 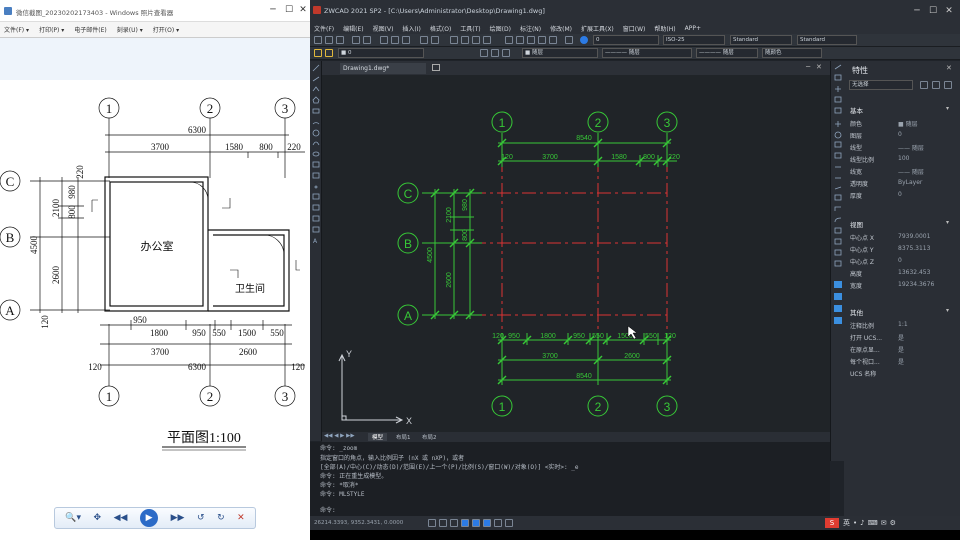 What do you see at coordinates (241, 518) in the screenshot?
I see `delete-icon: ✕` at bounding box center [241, 518].